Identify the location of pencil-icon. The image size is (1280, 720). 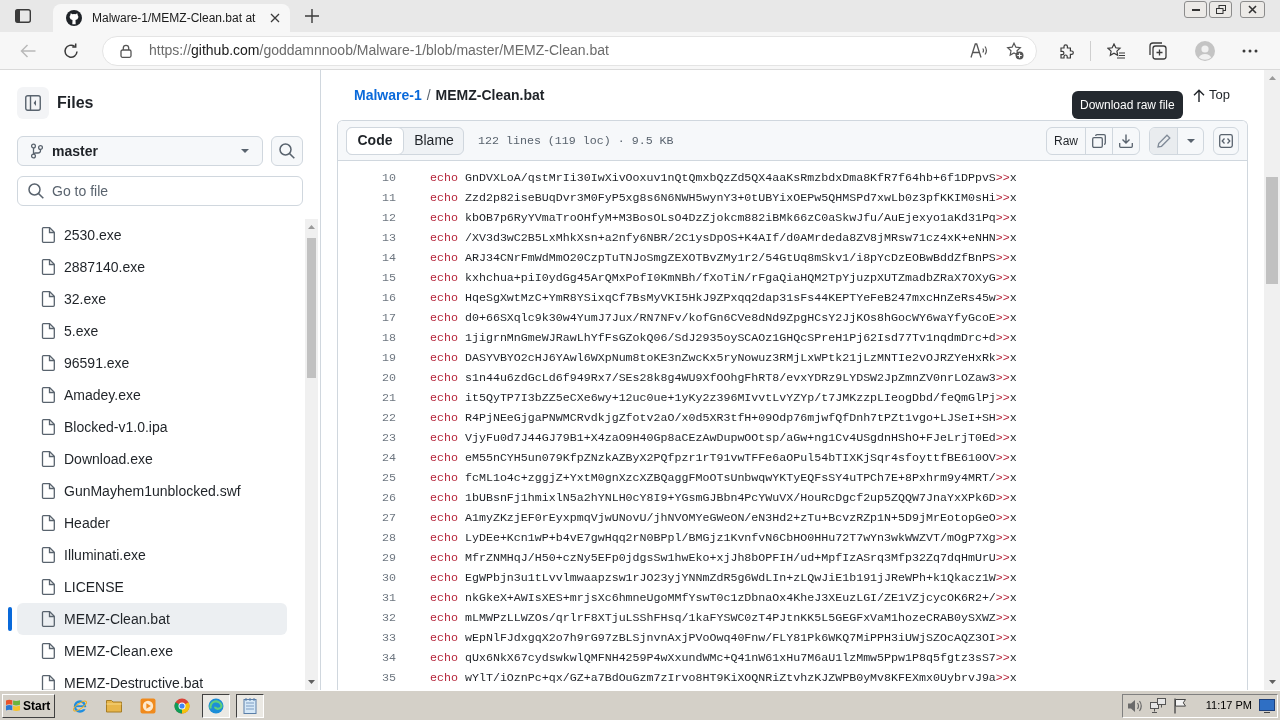
(1163, 140).